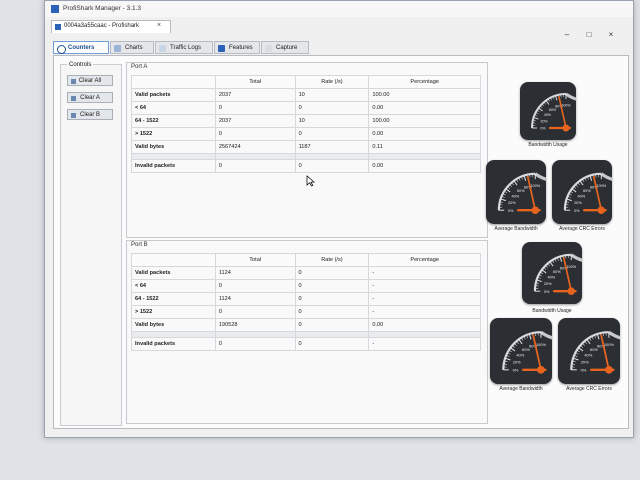  I want to click on app-logo-icon, so click(55, 9).